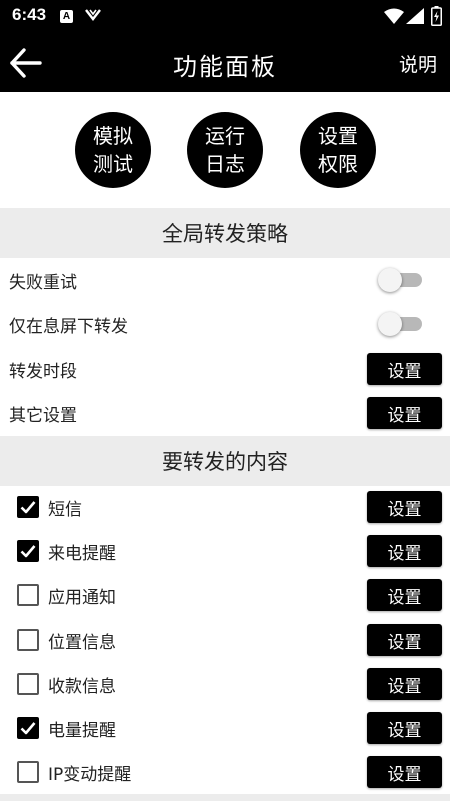  What do you see at coordinates (225, 164) in the screenshot?
I see `circle-label-line2: 日志` at bounding box center [225, 164].